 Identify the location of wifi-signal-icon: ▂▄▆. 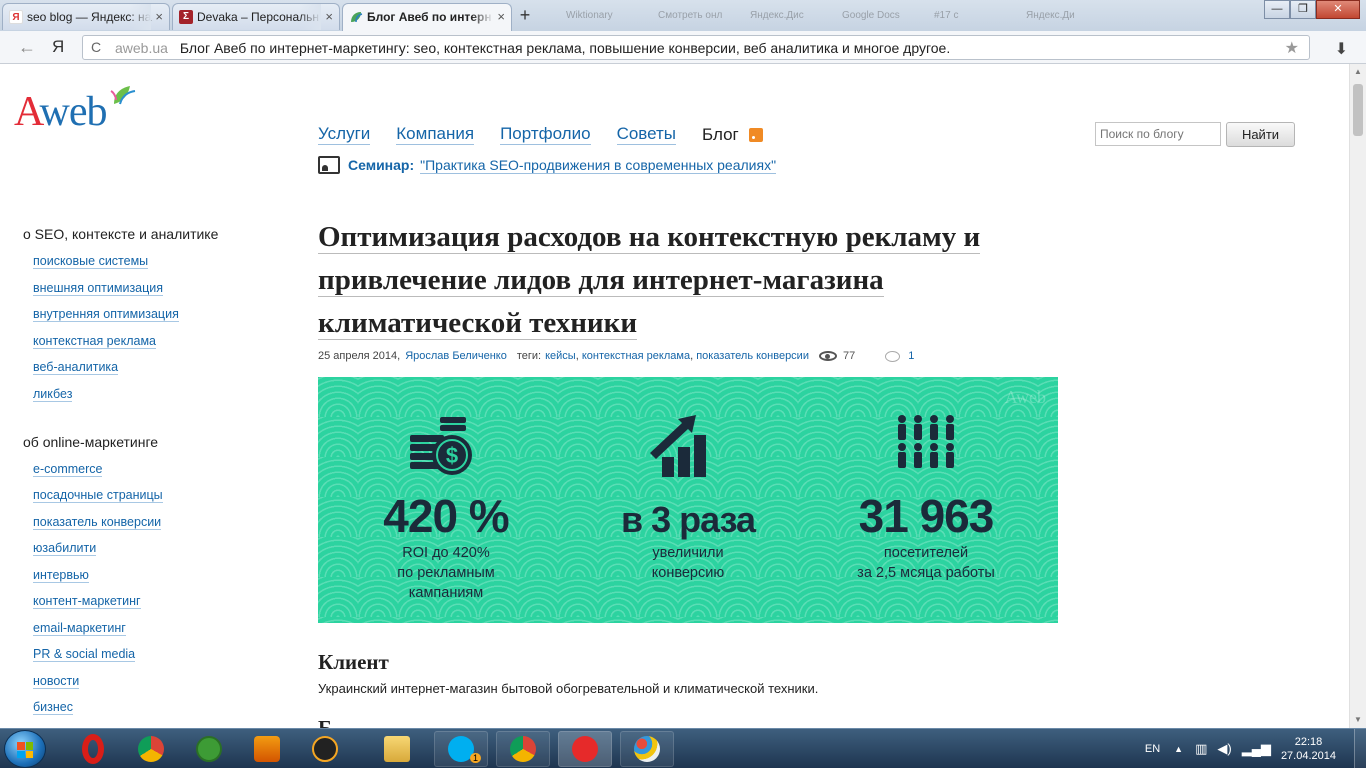
(1256, 749).